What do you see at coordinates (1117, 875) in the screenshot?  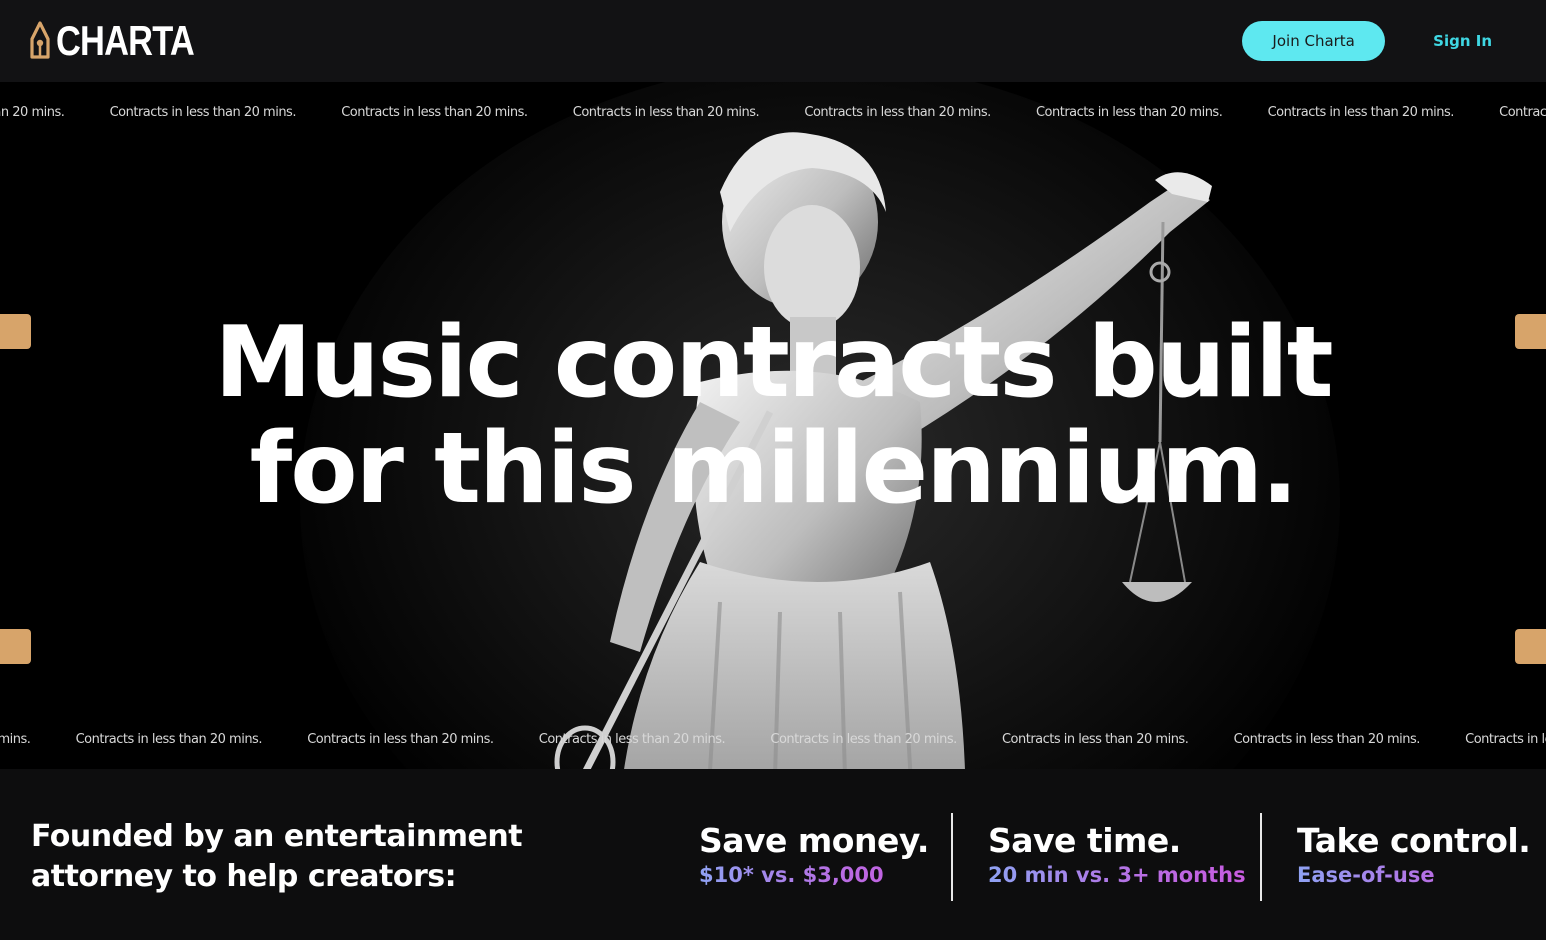 I see `stat-subtitle: 20 min vs. 3+ months` at bounding box center [1117, 875].